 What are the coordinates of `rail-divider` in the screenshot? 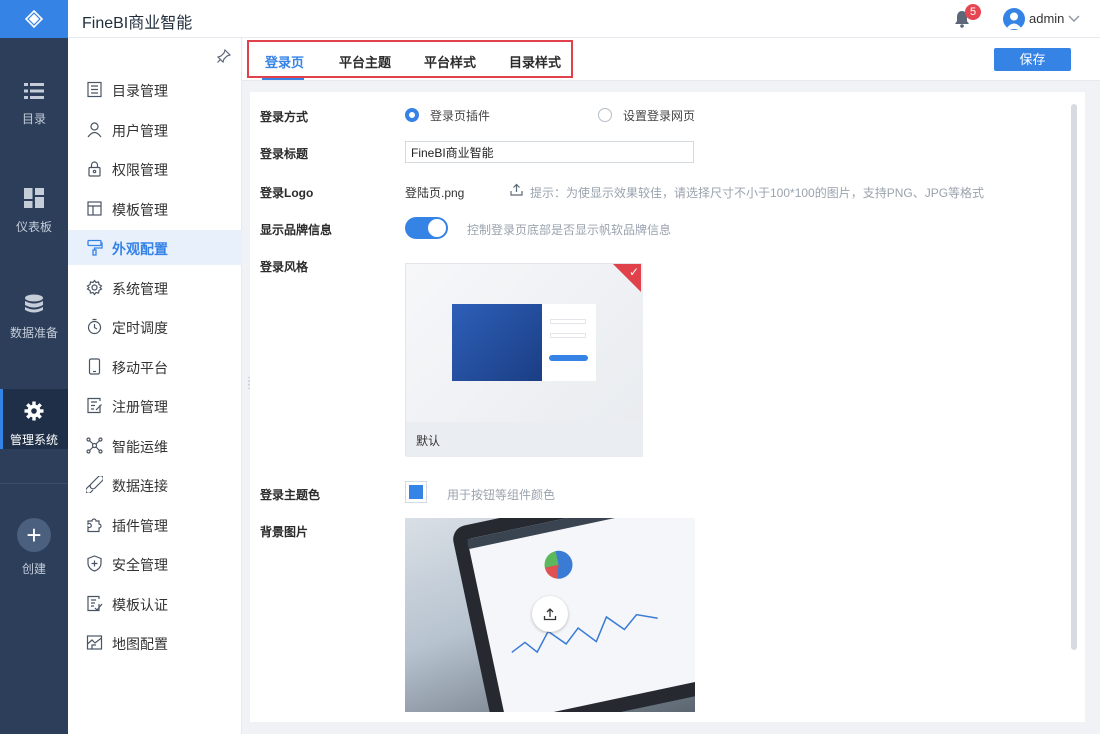 It's located at (34, 483).